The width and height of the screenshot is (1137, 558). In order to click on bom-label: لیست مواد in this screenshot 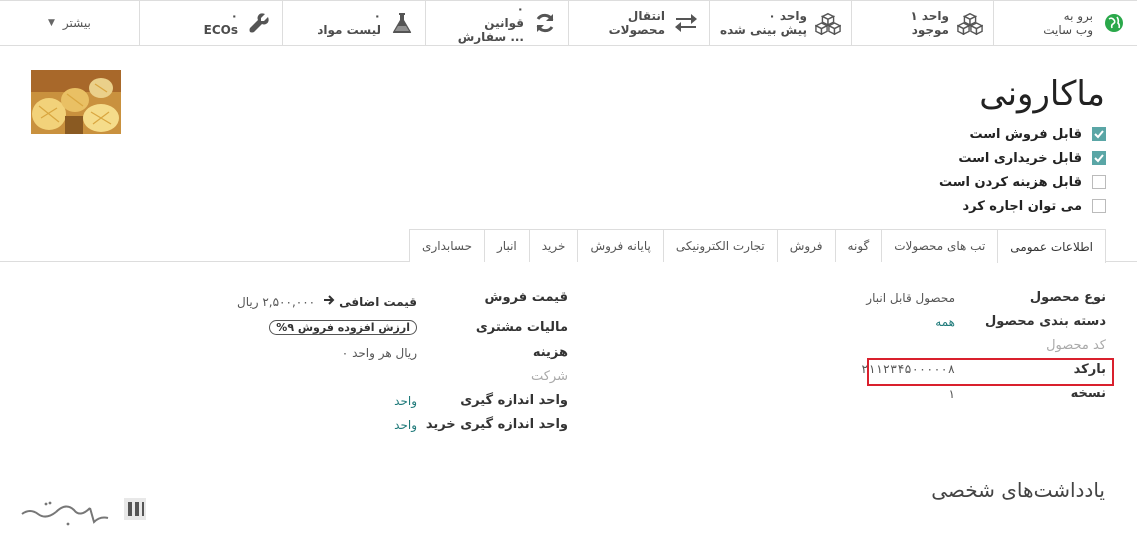, I will do `click(349, 30)`.